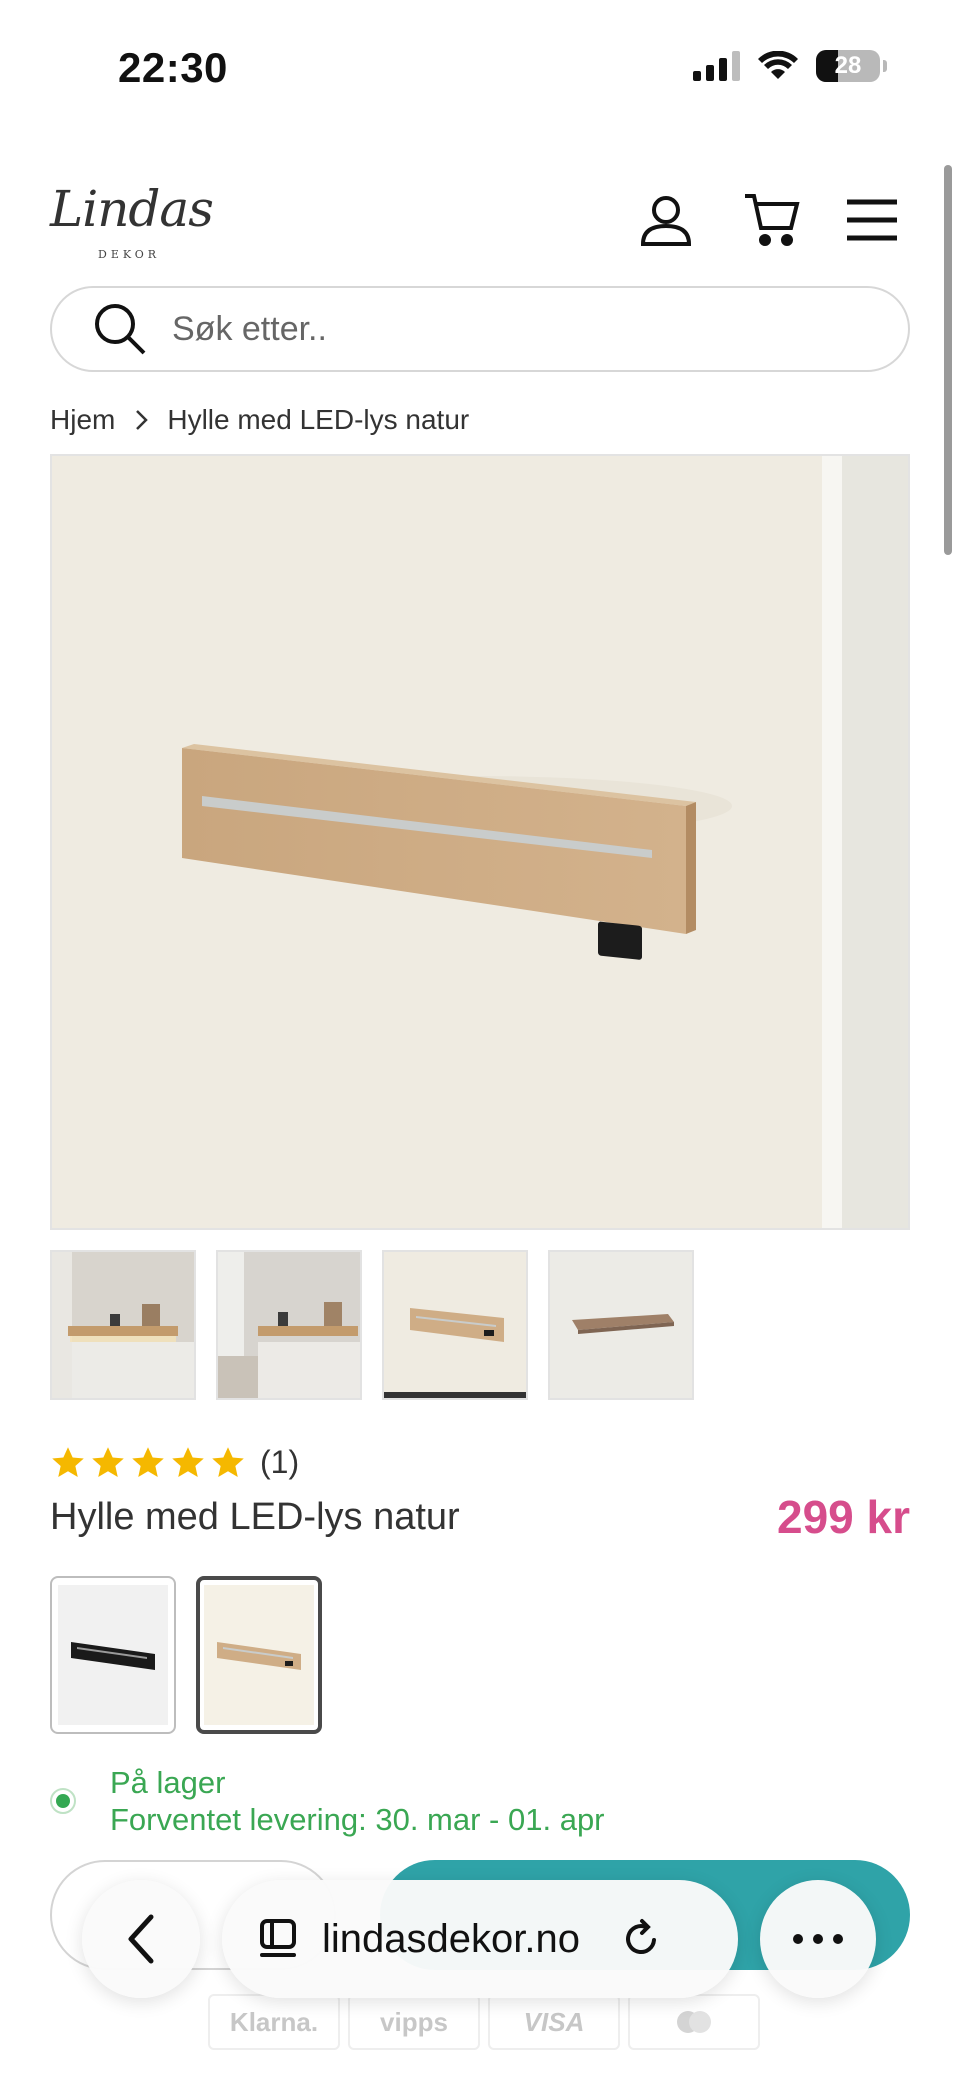 The image size is (960, 2081). I want to click on vipps-logo: vipps, so click(414, 2022).